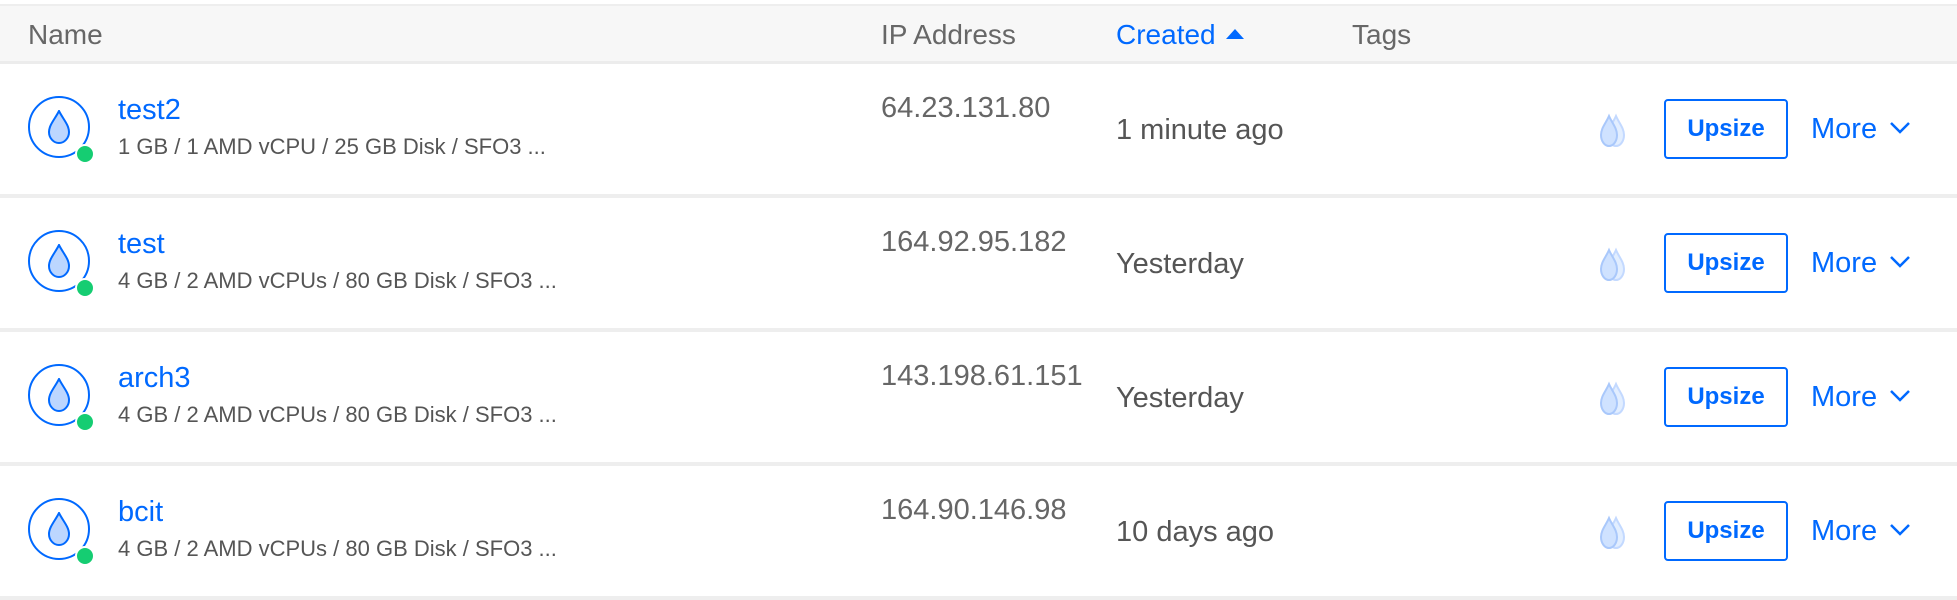 The image size is (1957, 600). Describe the element at coordinates (141, 244) in the screenshot. I see `droplet-name-link: test` at that location.